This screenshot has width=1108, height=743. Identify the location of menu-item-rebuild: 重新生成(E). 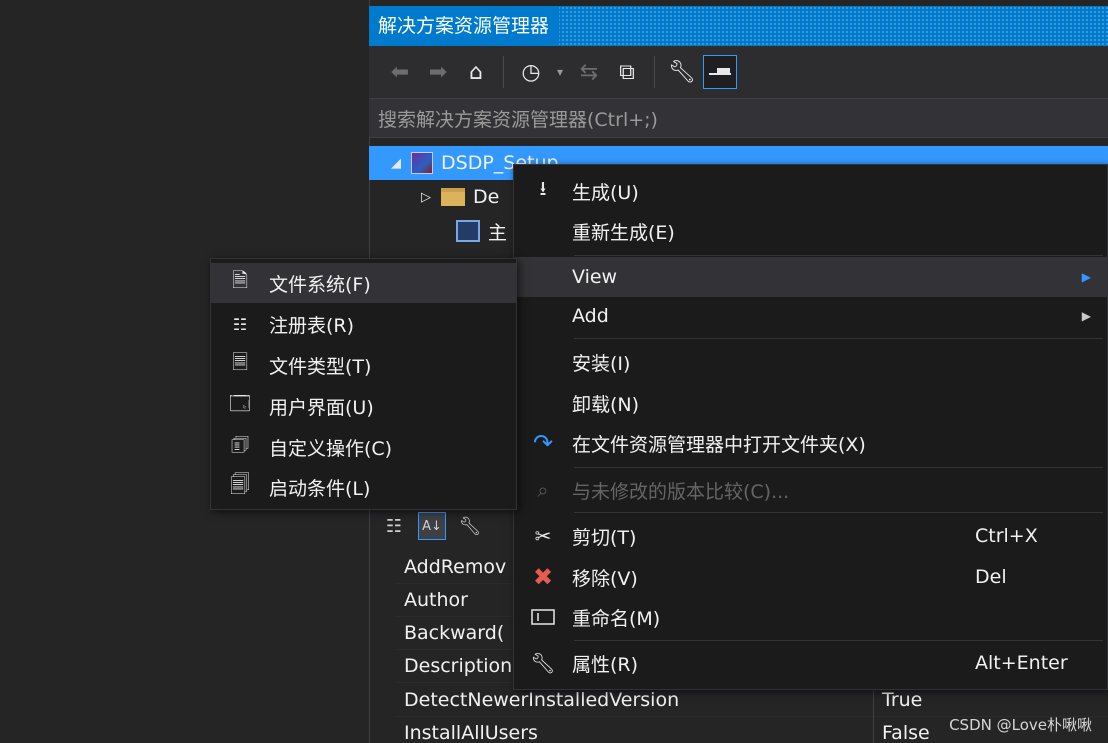
(810, 231).